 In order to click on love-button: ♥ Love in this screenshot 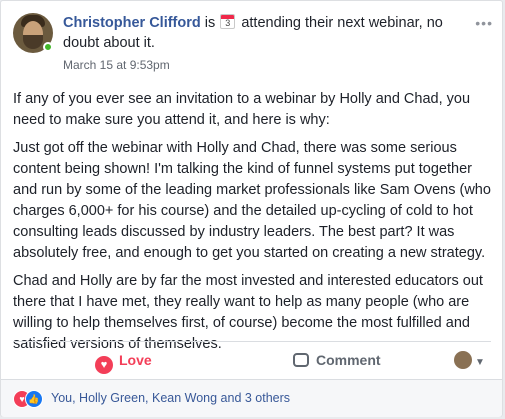, I will do `click(123, 360)`.